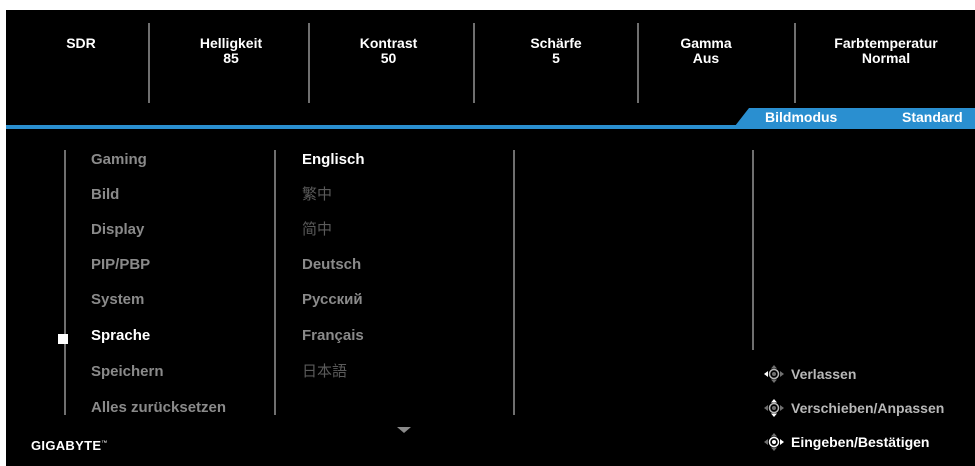 Image resolution: width=975 pixels, height=466 pixels. I want to click on stat-gamma-label: Gamma, so click(706, 43).